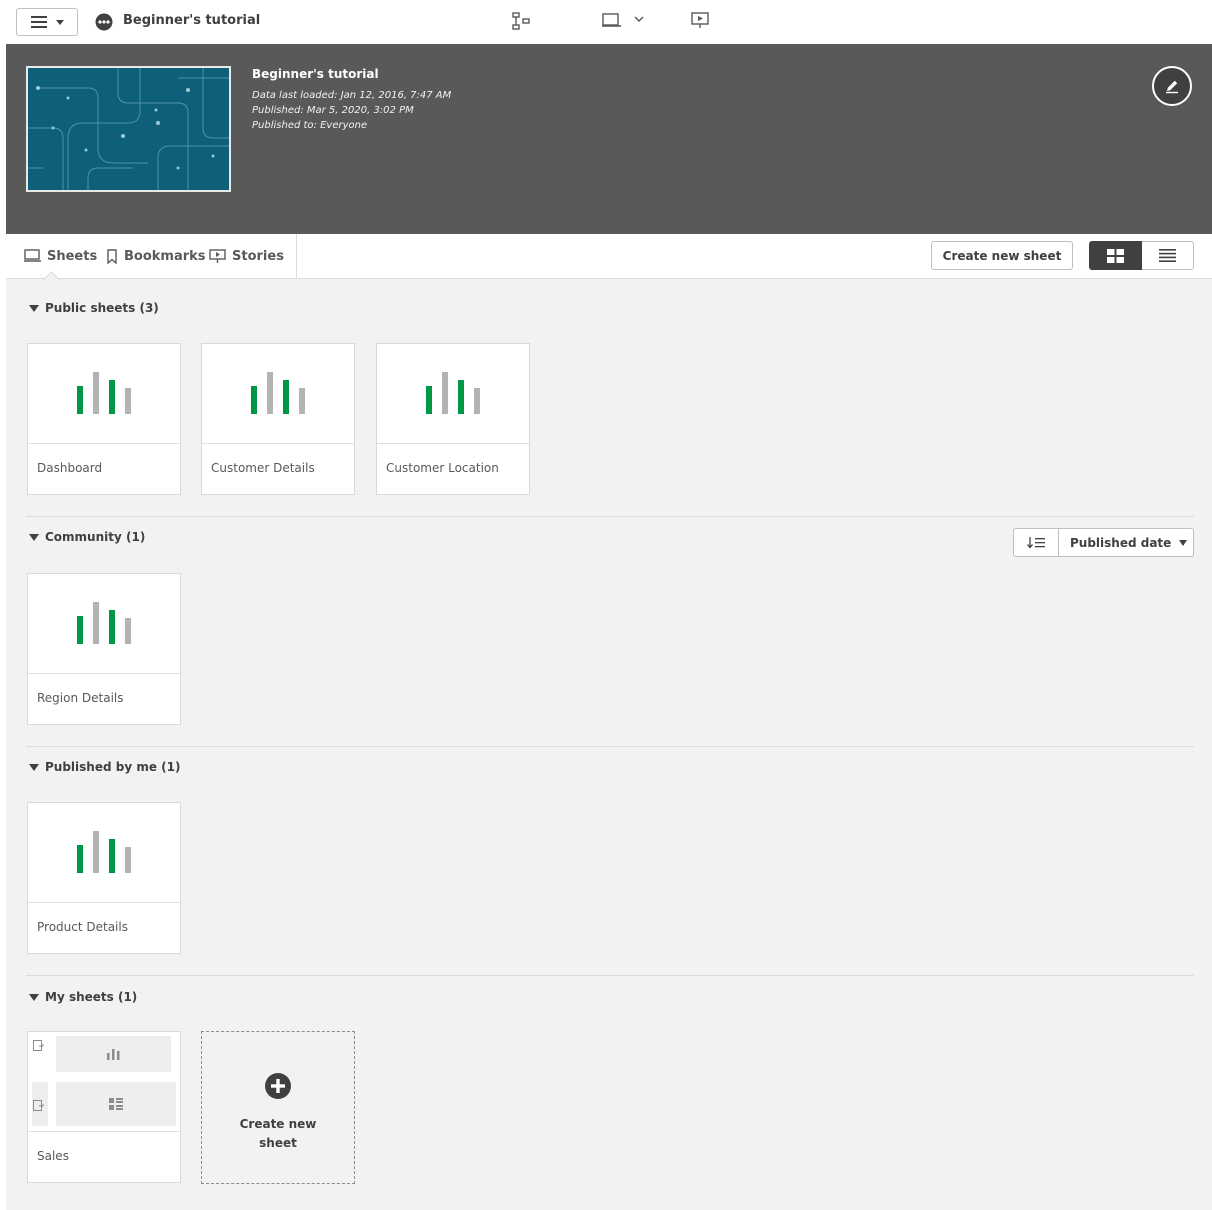  I want to click on sheet-card-sales: Sales, so click(104, 1107).